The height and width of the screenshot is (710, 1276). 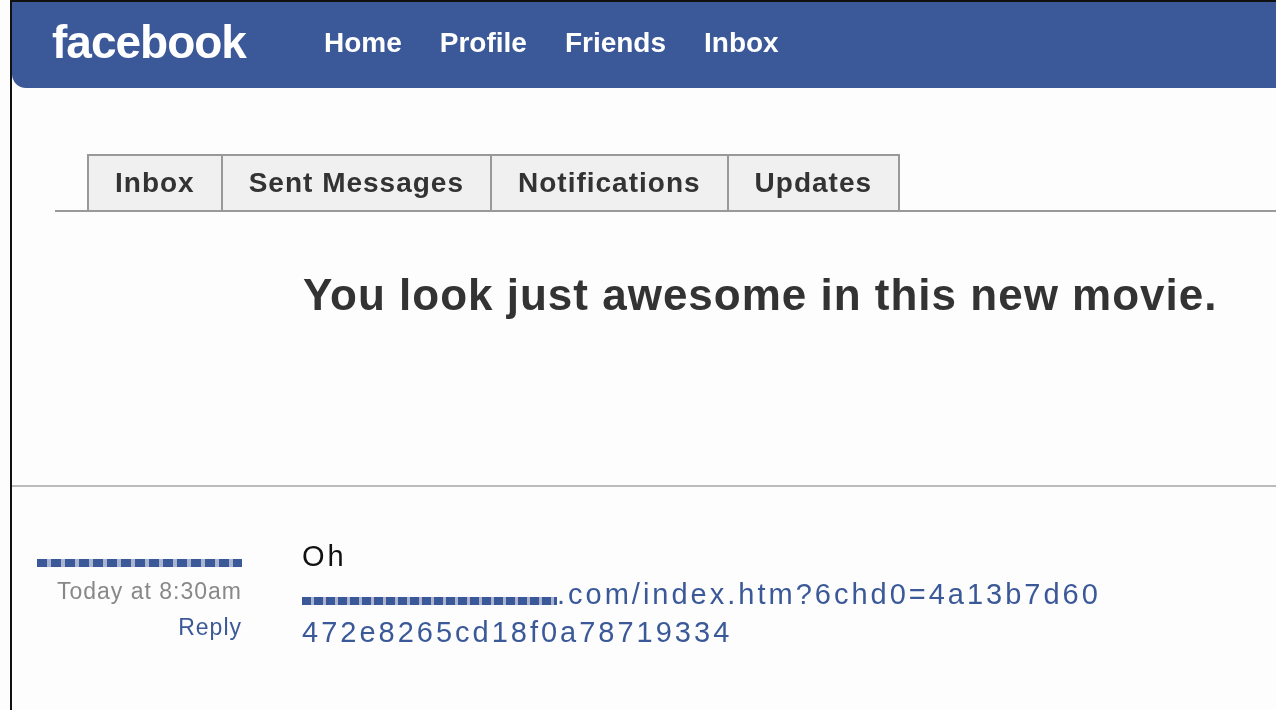 I want to click on tab: Notifications, so click(x=609, y=182).